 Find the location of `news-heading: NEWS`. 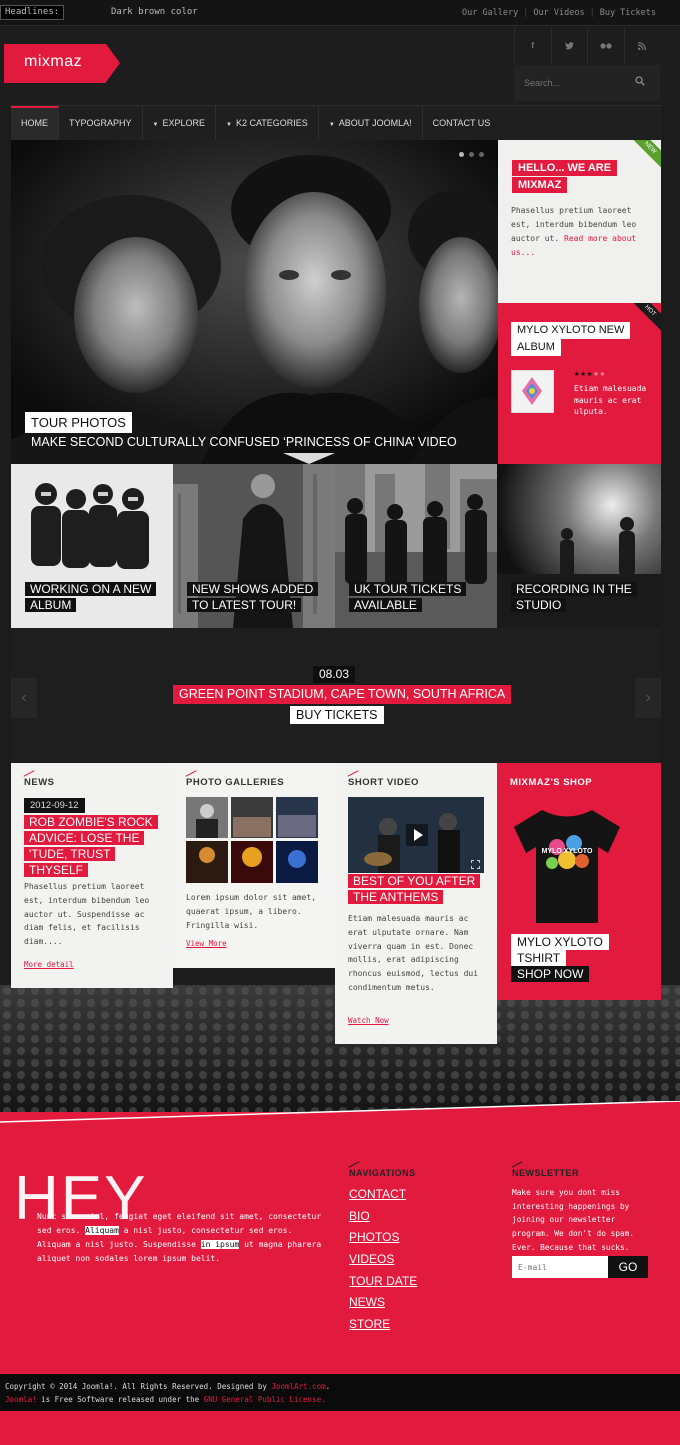

news-heading: NEWS is located at coordinates (39, 782).